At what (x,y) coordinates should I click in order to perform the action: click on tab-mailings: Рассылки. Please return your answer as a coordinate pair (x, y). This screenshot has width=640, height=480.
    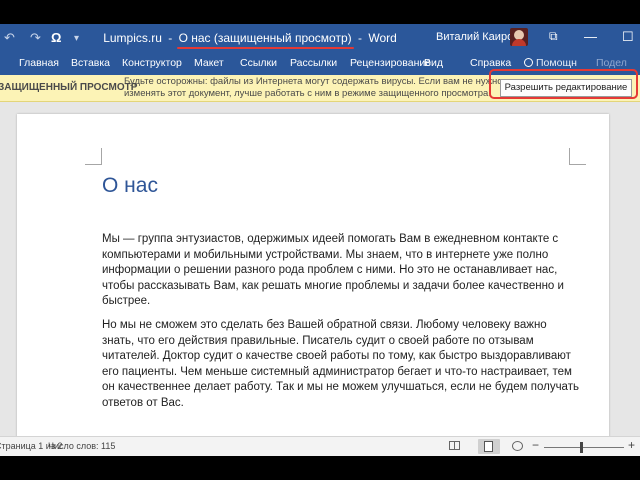
    Looking at the image, I should click on (313, 63).